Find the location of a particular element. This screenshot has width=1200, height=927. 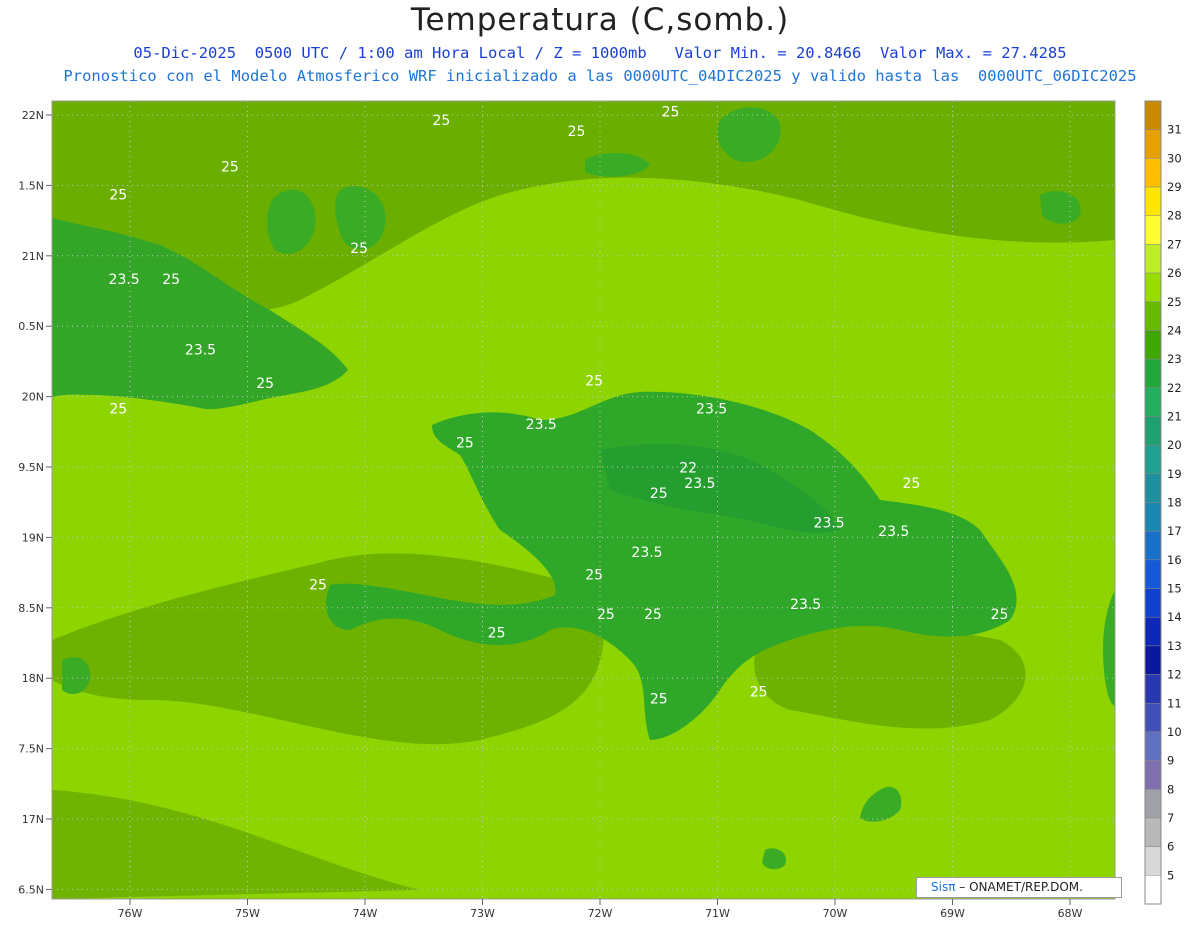

colorbar-label: 8 is located at coordinates (1170, 789).